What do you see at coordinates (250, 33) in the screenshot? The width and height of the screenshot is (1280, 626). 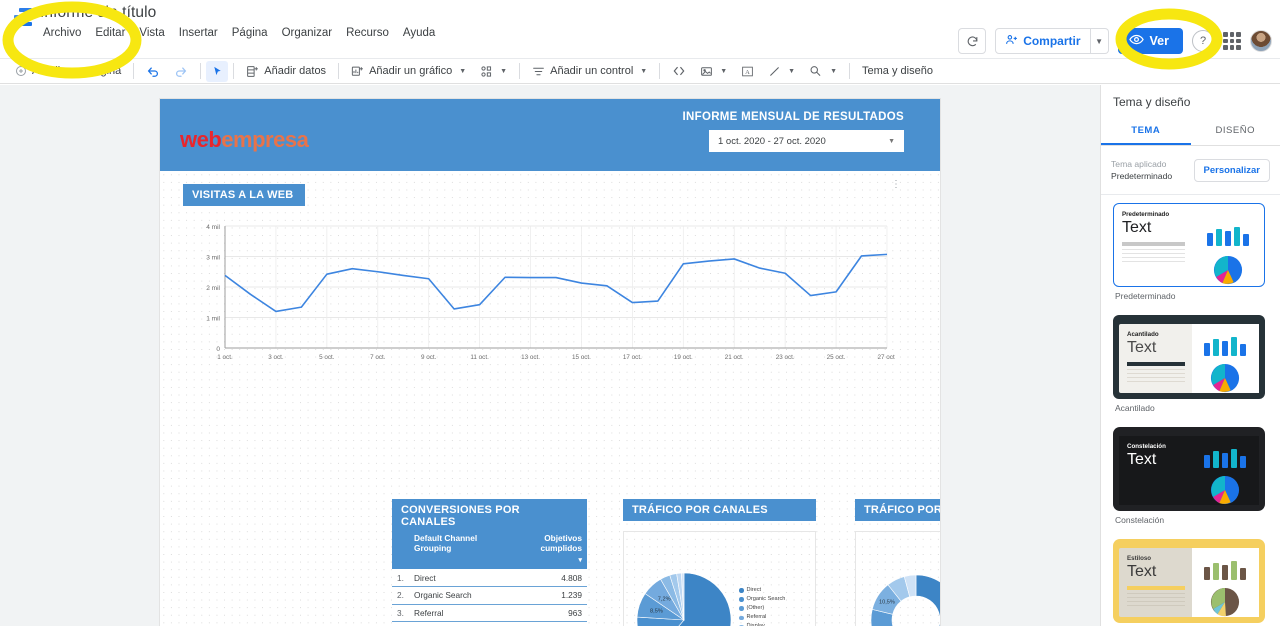 I see `menu-pagina: Página` at bounding box center [250, 33].